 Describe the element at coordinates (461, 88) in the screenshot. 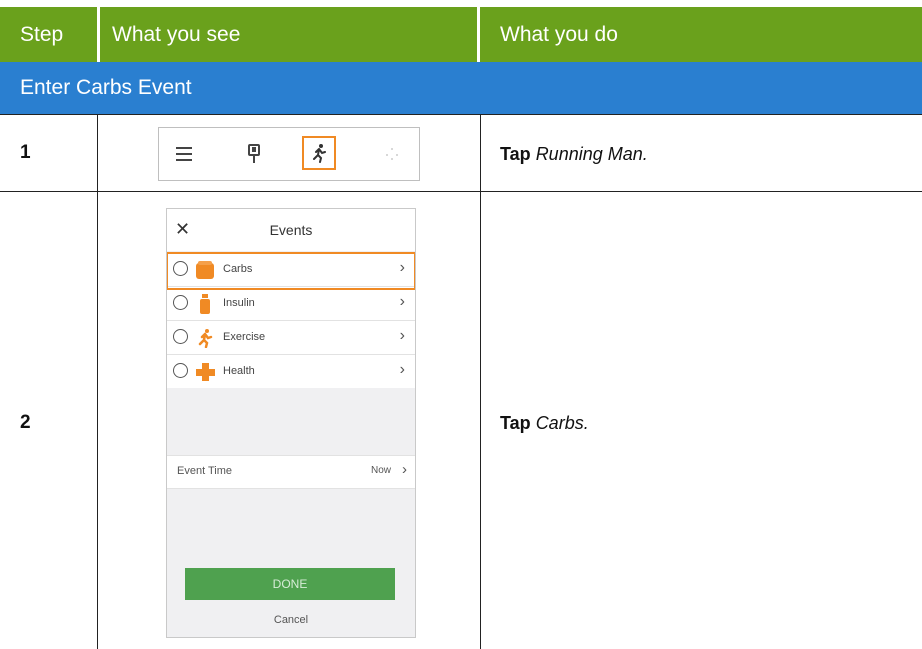

I see `section-title: Enter Carbs Event` at that location.